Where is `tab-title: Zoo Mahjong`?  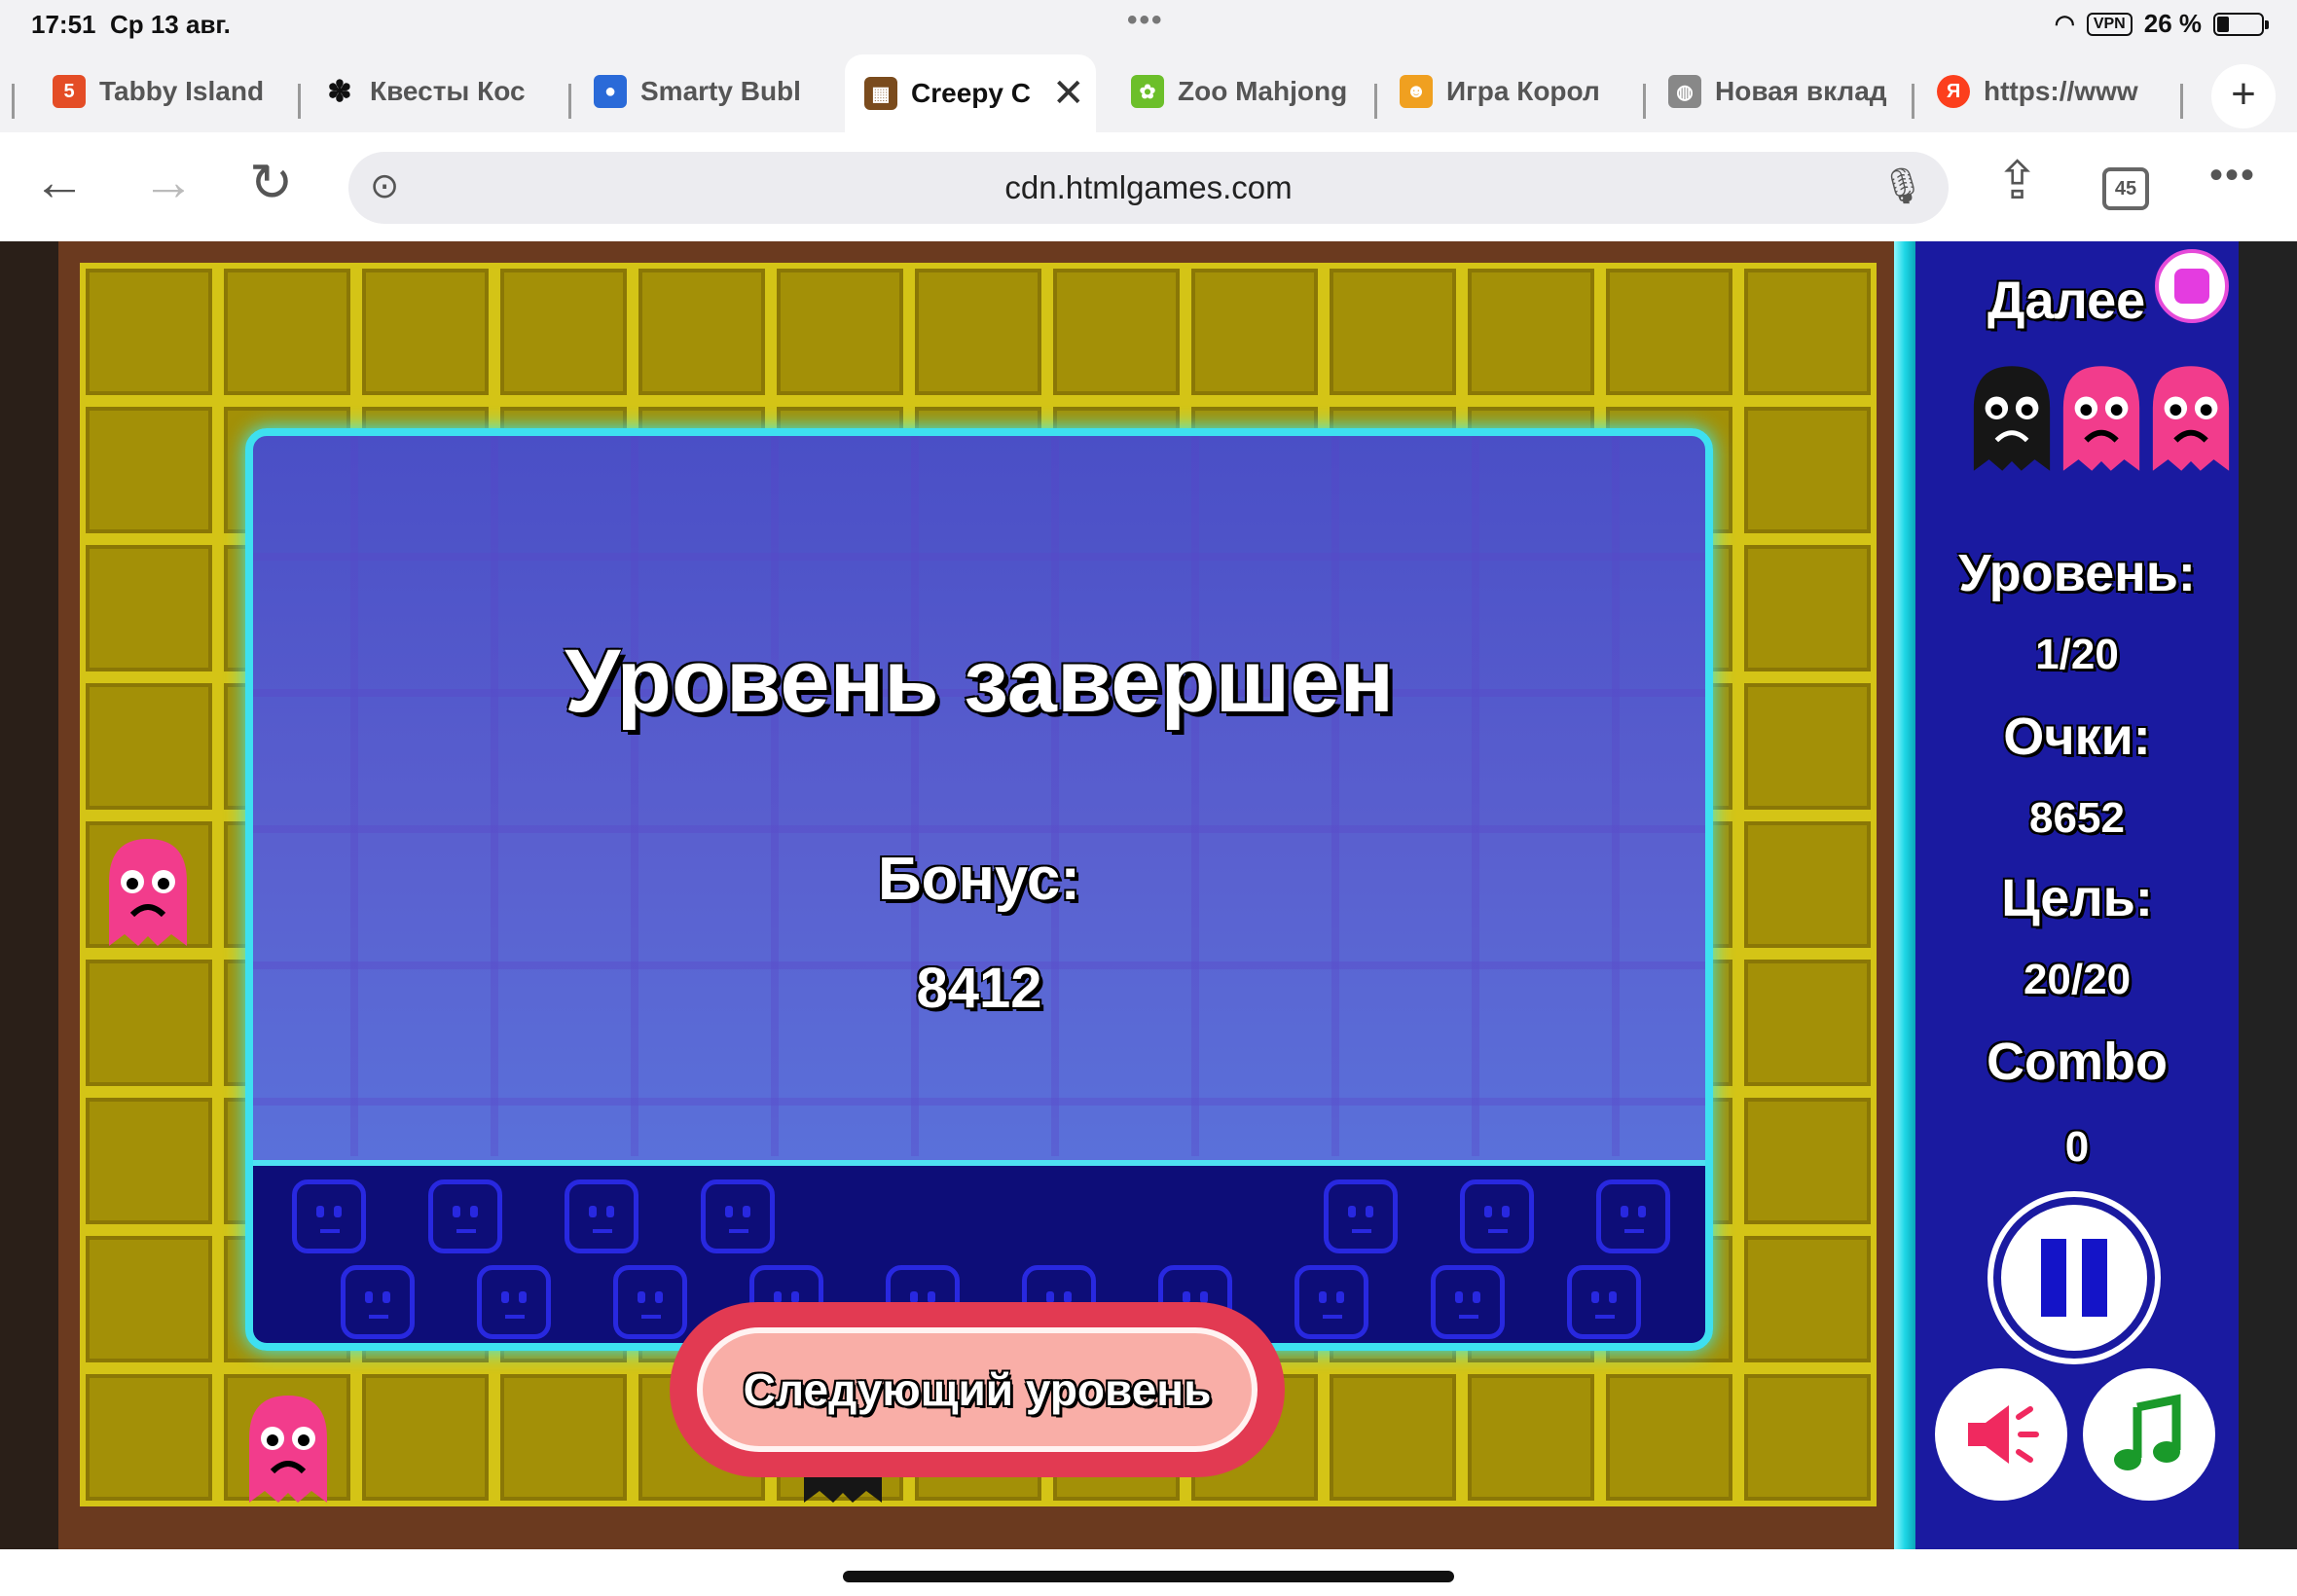
tab-title: Zoo Mahjong is located at coordinates (1263, 91).